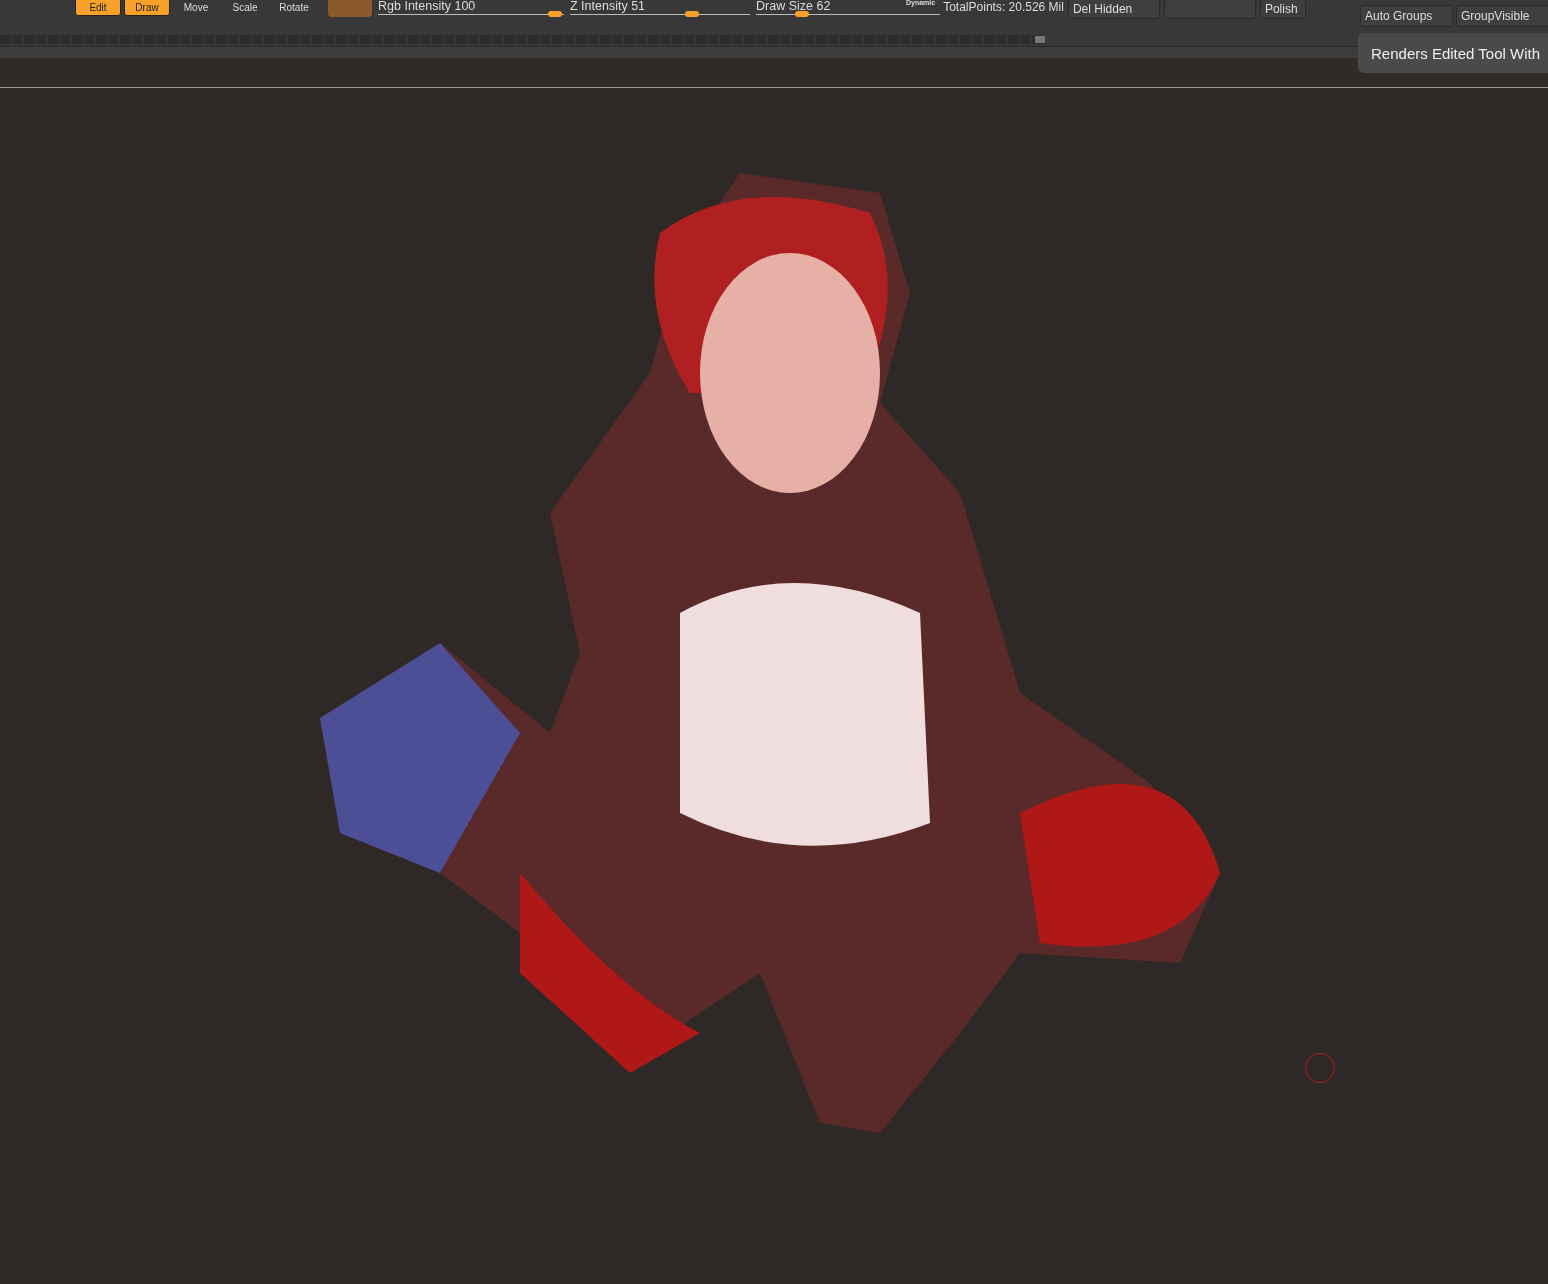  Describe the element at coordinates (196, 8) in the screenshot. I see `mode-button: Move` at that location.